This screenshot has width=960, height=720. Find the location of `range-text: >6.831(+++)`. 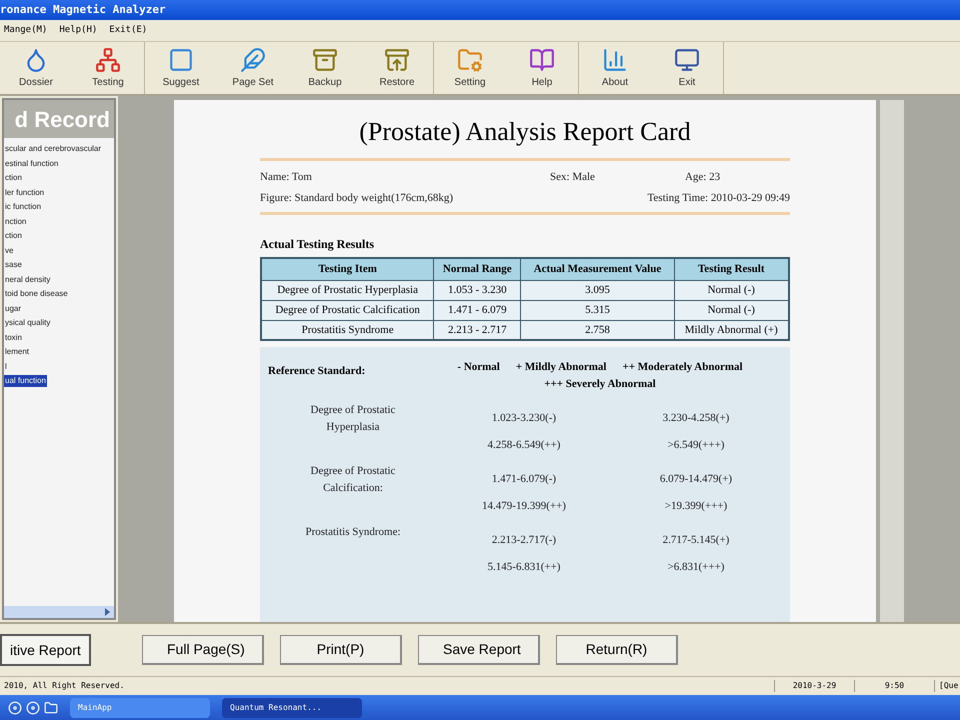

range-text: >6.831(+++) is located at coordinates (696, 567).